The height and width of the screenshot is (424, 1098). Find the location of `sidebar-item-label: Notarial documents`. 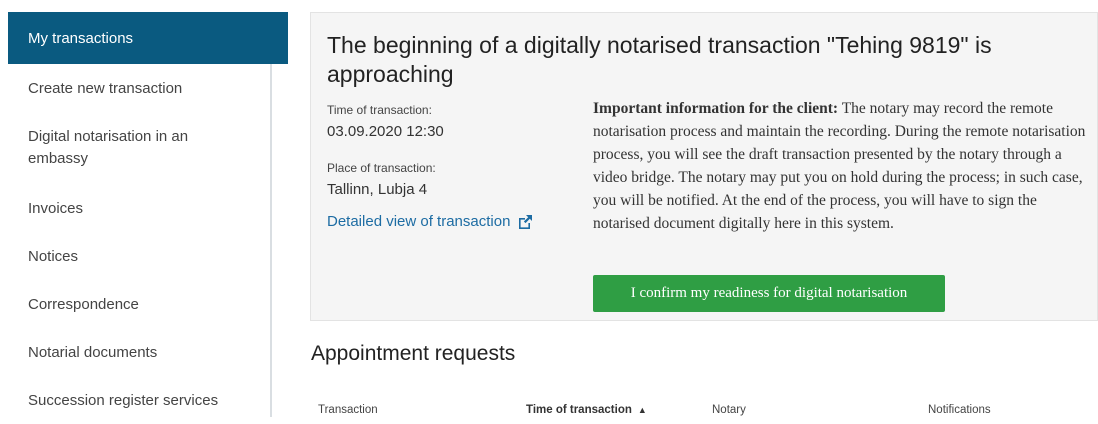

sidebar-item-label: Notarial documents is located at coordinates (93, 352).